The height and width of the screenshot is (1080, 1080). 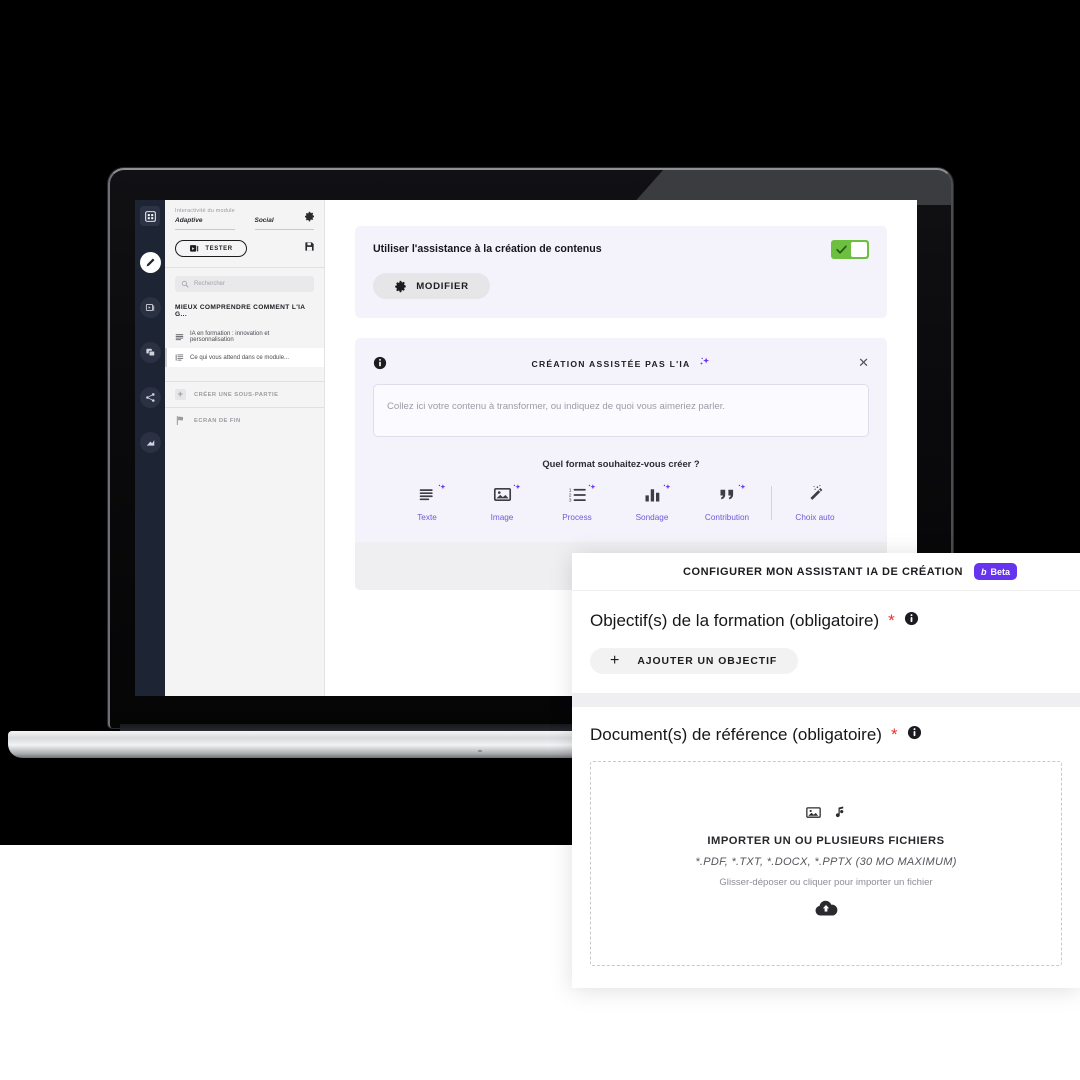 I want to click on dropzone-icons, so click(x=826, y=815).